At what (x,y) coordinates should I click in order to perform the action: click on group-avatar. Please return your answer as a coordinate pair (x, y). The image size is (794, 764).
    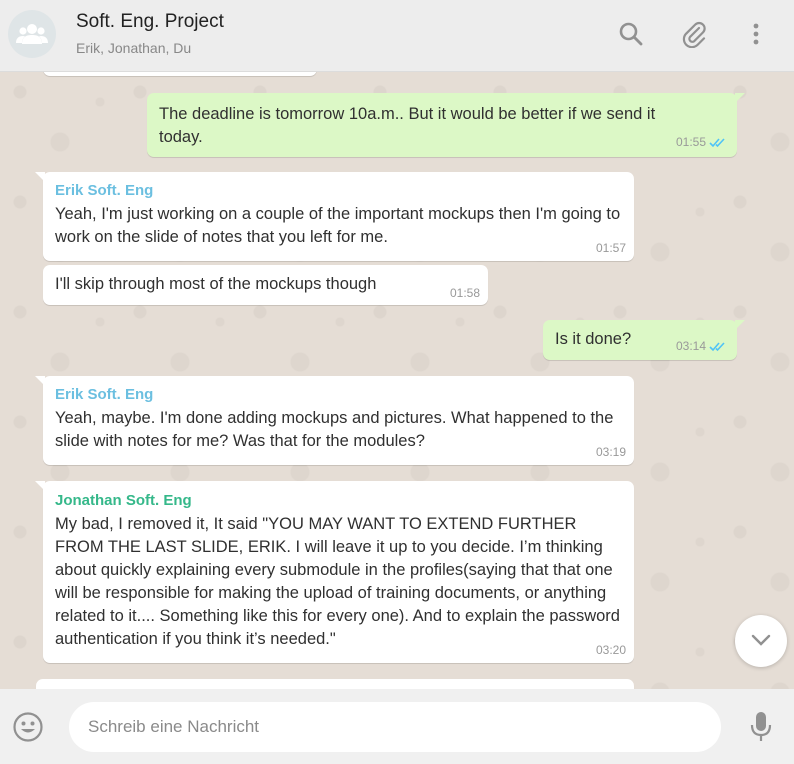
    Looking at the image, I should click on (32, 34).